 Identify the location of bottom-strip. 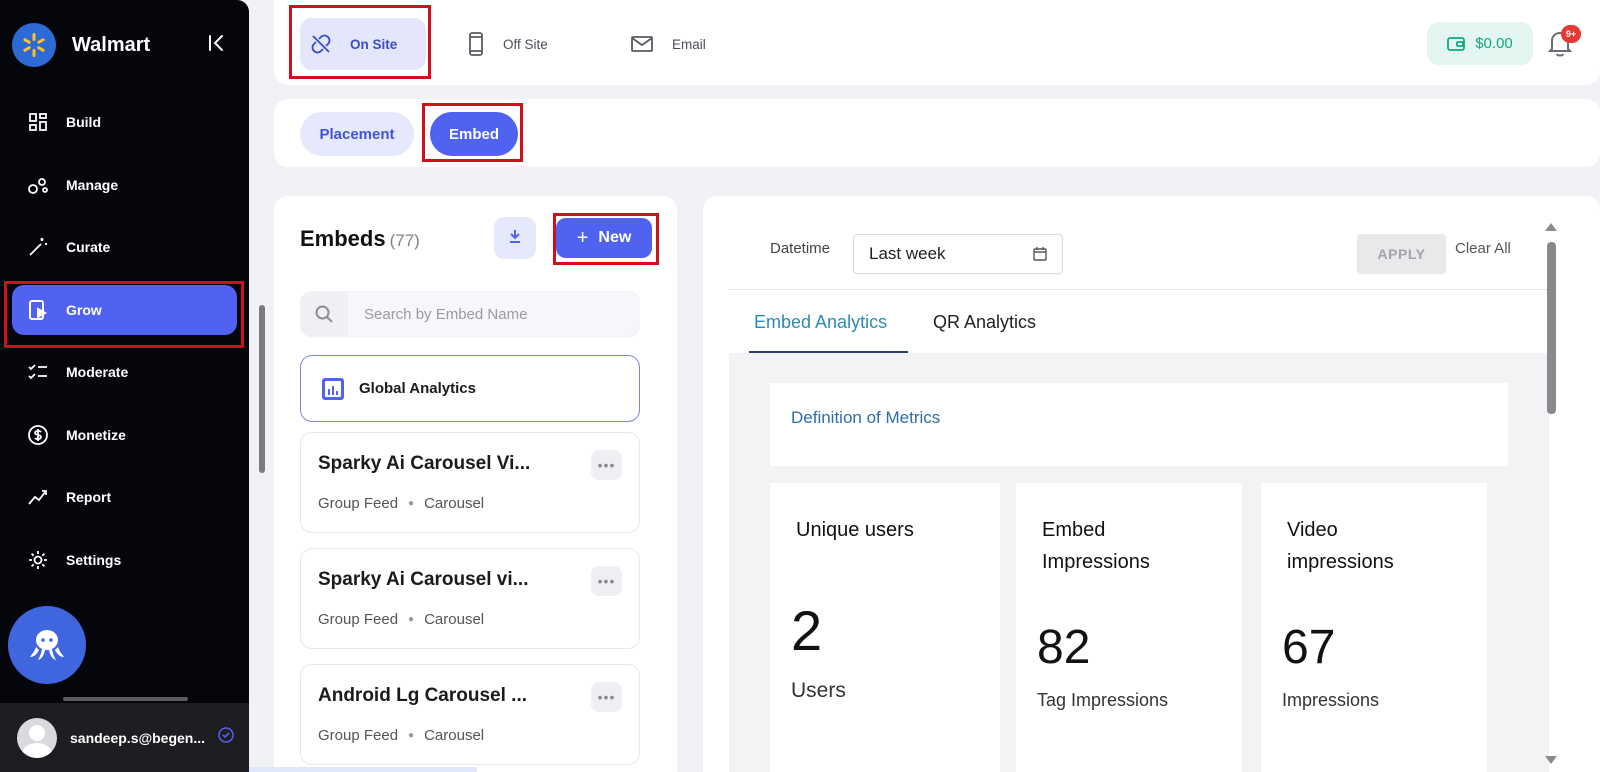
(363, 769).